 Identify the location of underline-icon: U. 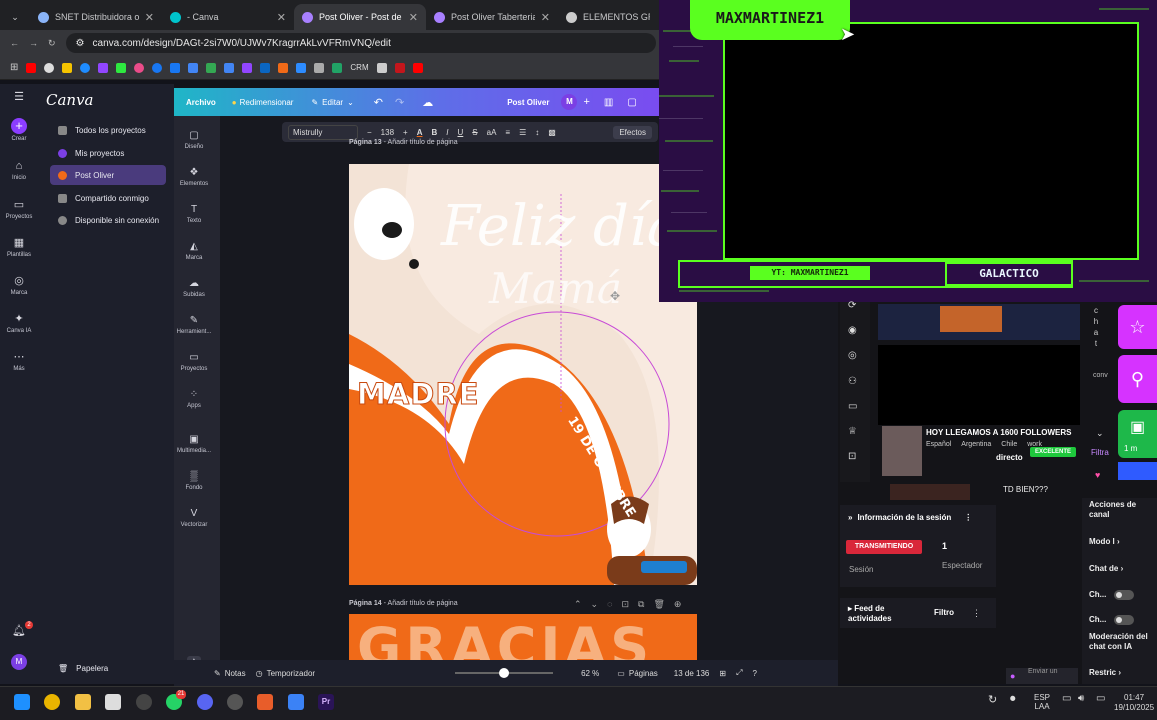
(461, 132).